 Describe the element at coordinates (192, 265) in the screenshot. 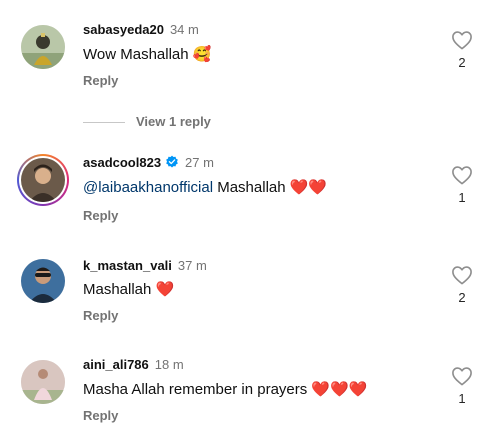

I see `timestamp: 37 m` at that location.